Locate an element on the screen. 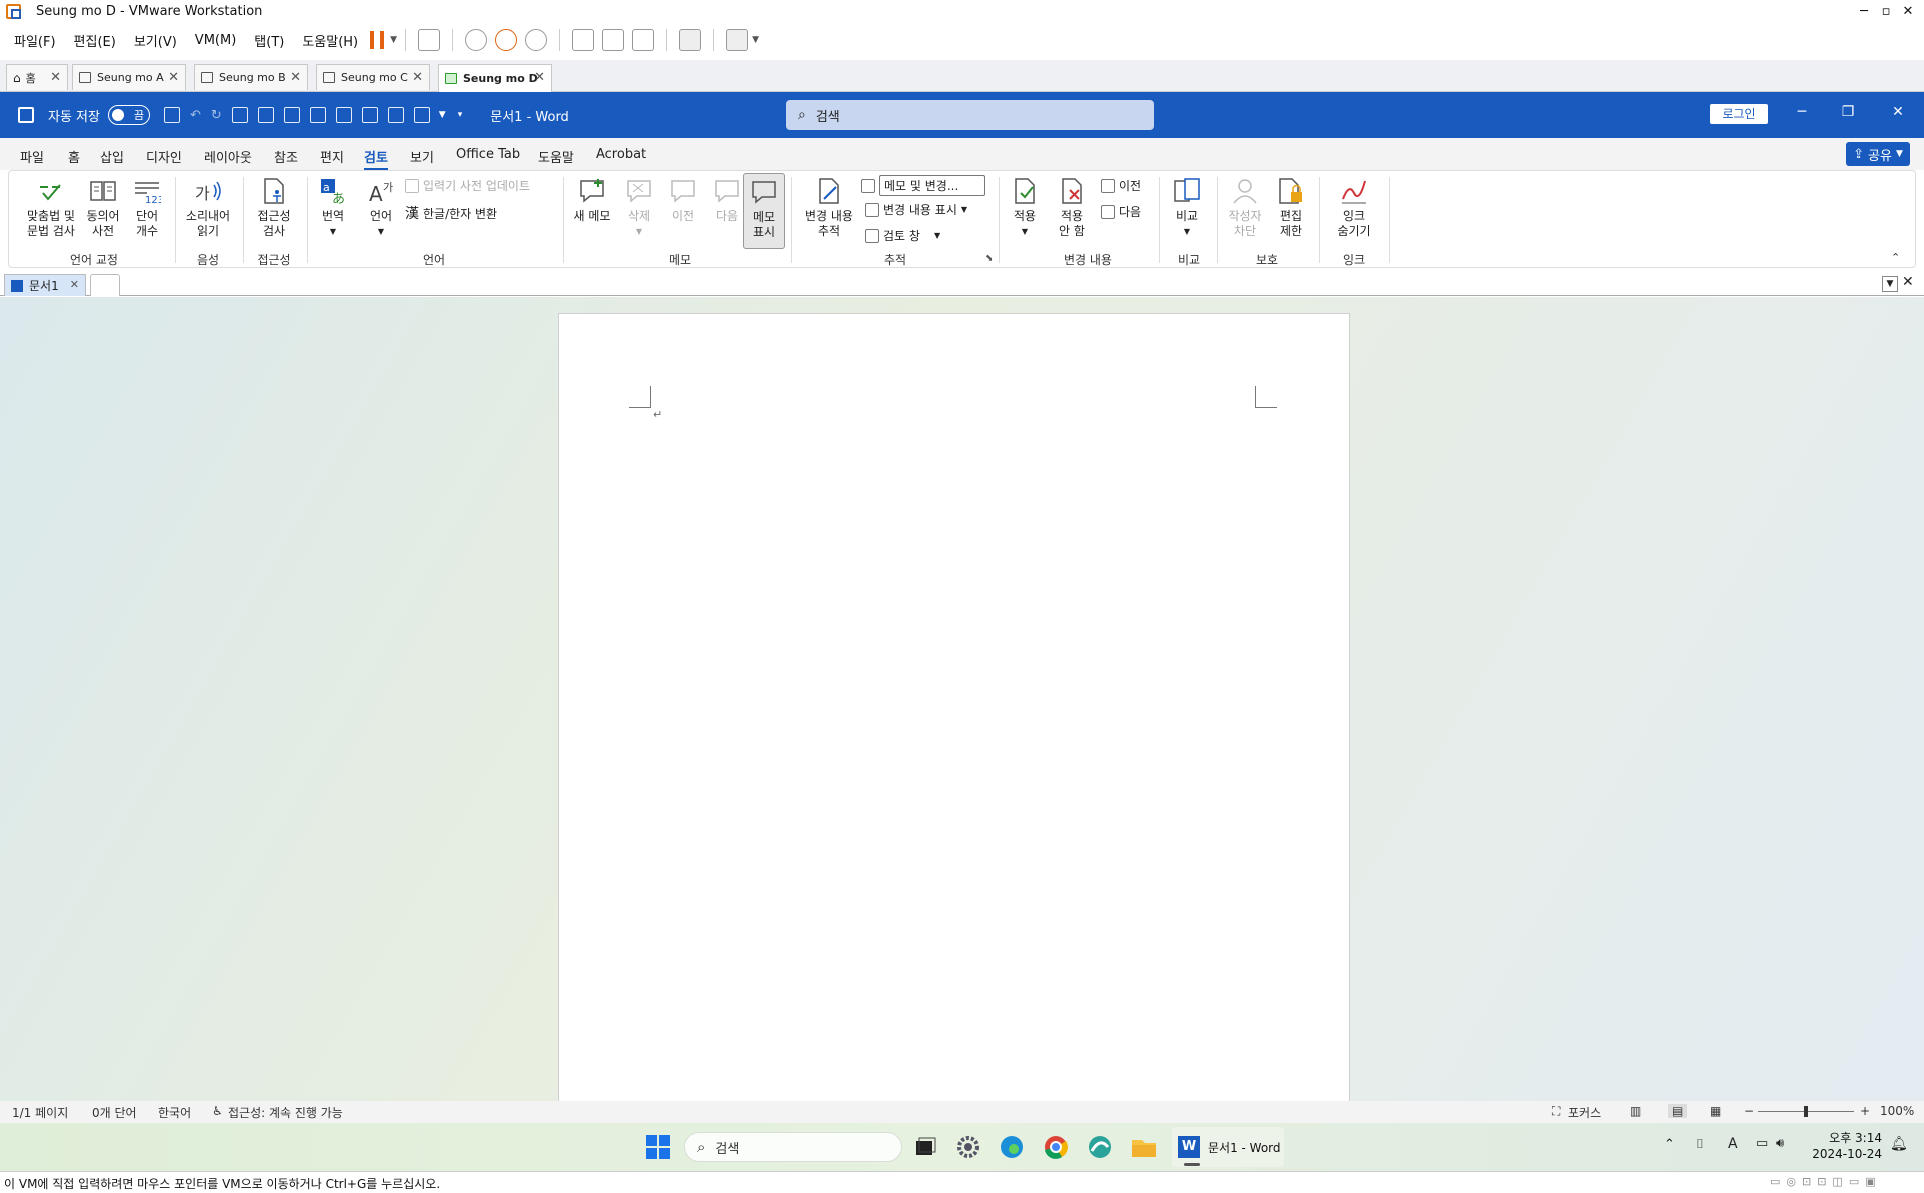 This screenshot has height=1193, width=1924. language-button: A가 언어 ▼ is located at coordinates (381, 208).